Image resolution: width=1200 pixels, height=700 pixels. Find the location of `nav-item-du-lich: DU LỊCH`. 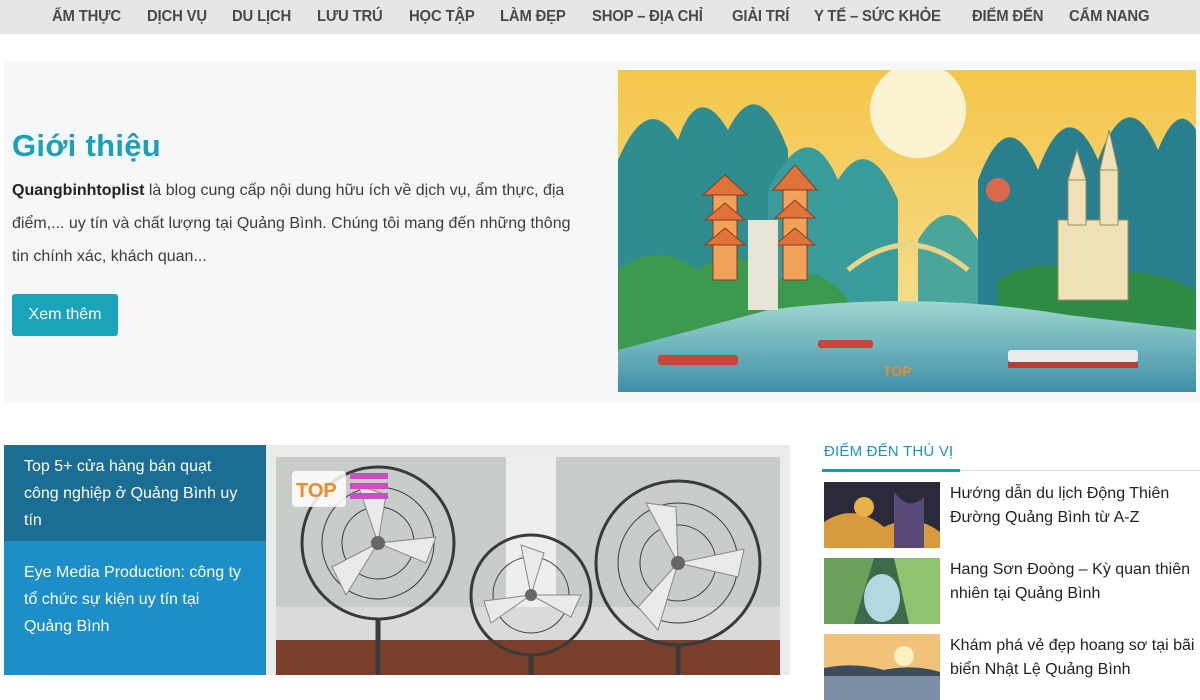

nav-item-du-lich: DU LỊCH is located at coordinates (261, 17).